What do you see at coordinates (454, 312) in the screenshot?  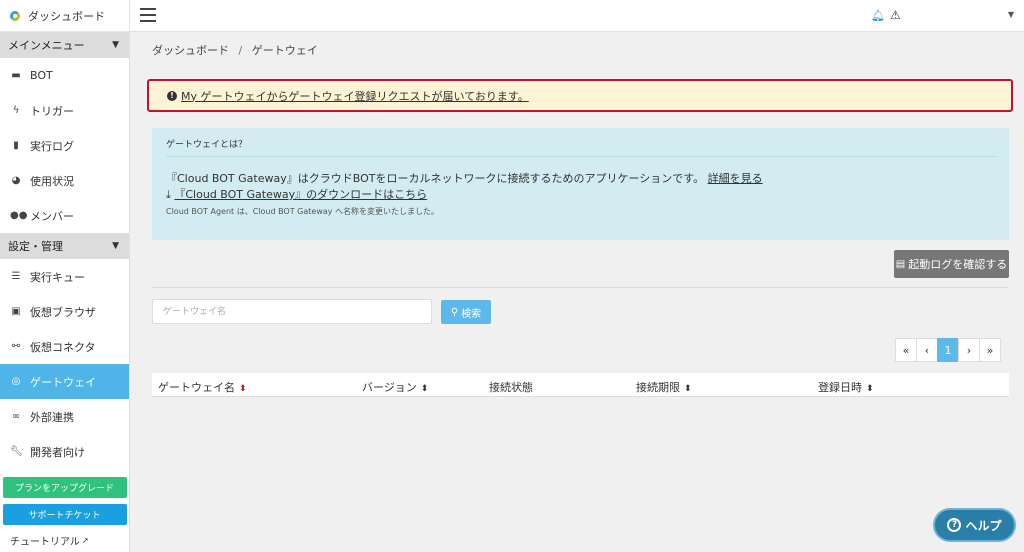 I see `search-icon: ⚲` at bounding box center [454, 312].